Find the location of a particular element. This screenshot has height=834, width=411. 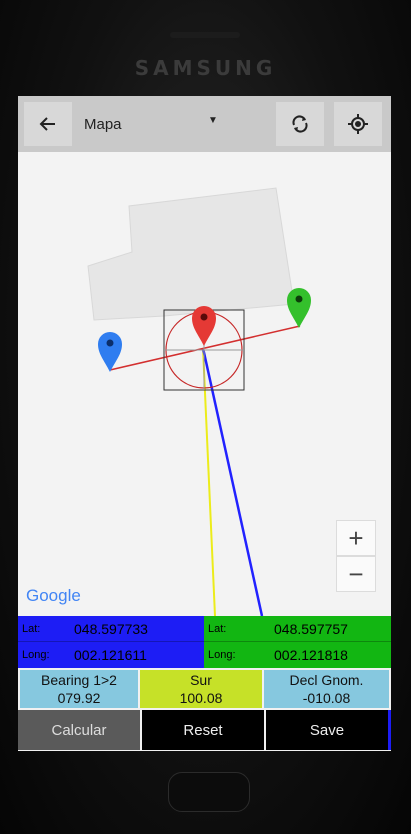

sync-icon is located at coordinates (300, 124).